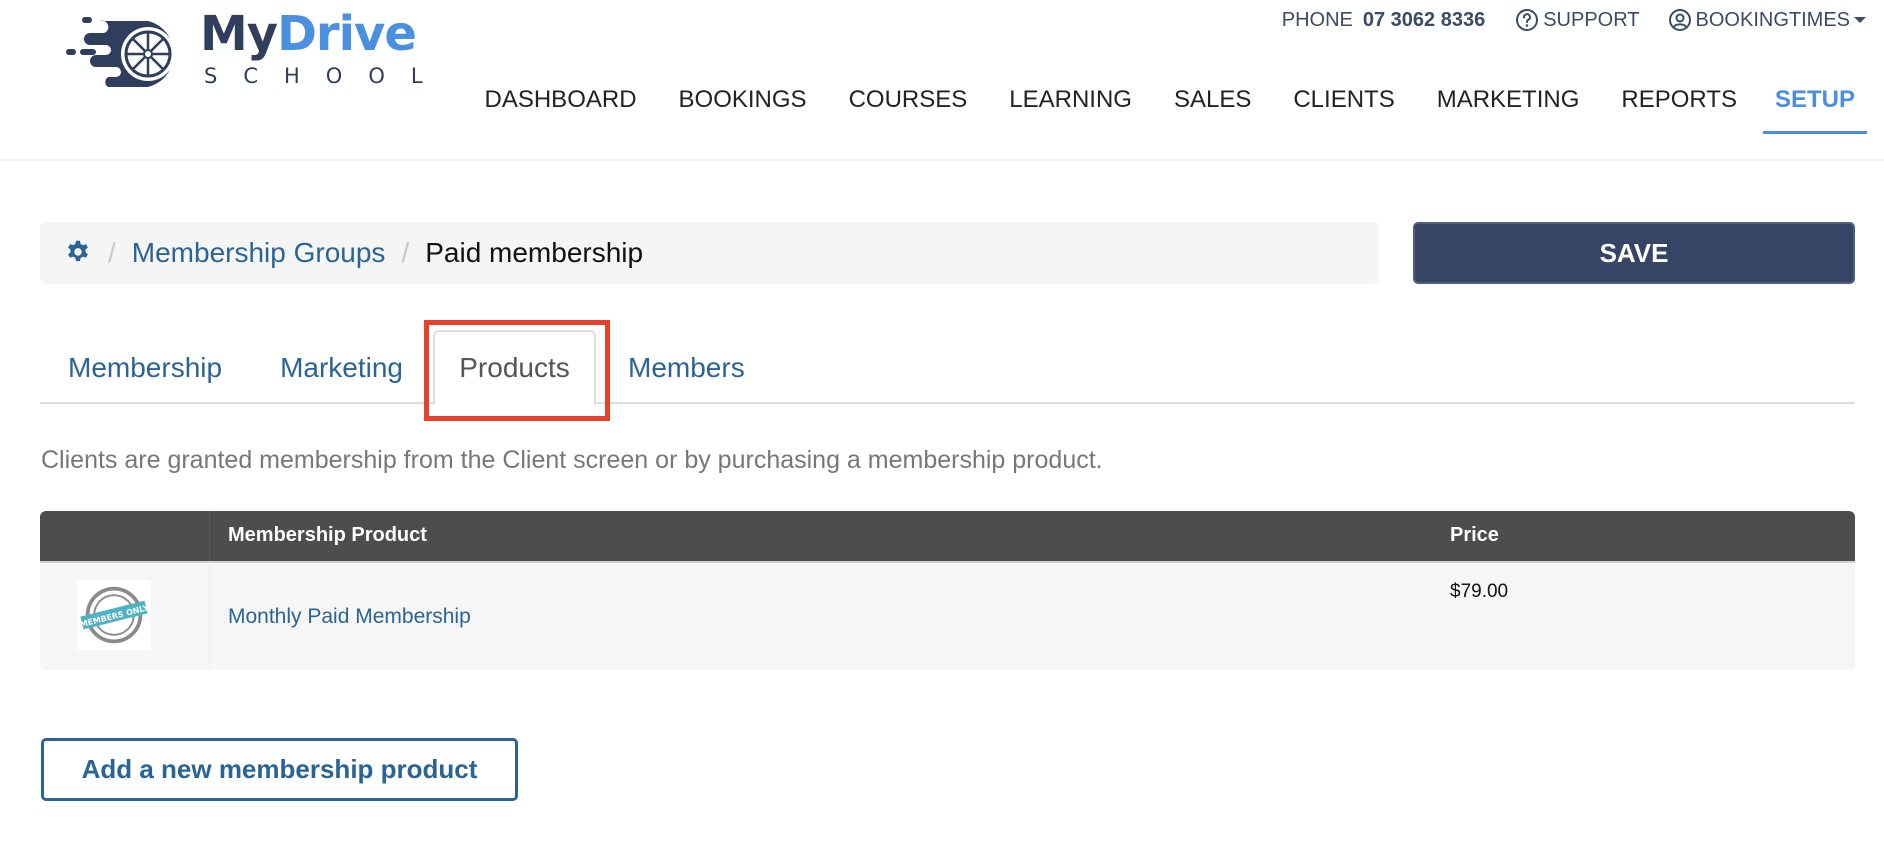 Image resolution: width=1884 pixels, height=866 pixels. What do you see at coordinates (947, 537) in the screenshot?
I see `table-header: Membership Product Price` at bounding box center [947, 537].